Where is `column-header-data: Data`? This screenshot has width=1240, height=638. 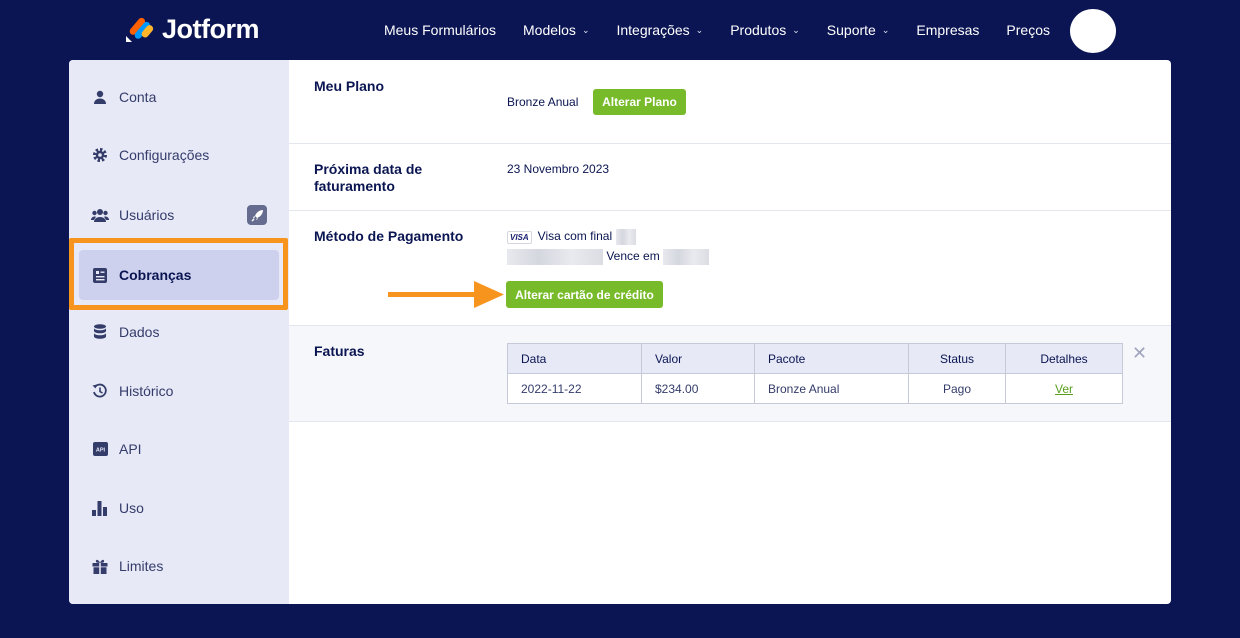
column-header-data: Data is located at coordinates (574, 358).